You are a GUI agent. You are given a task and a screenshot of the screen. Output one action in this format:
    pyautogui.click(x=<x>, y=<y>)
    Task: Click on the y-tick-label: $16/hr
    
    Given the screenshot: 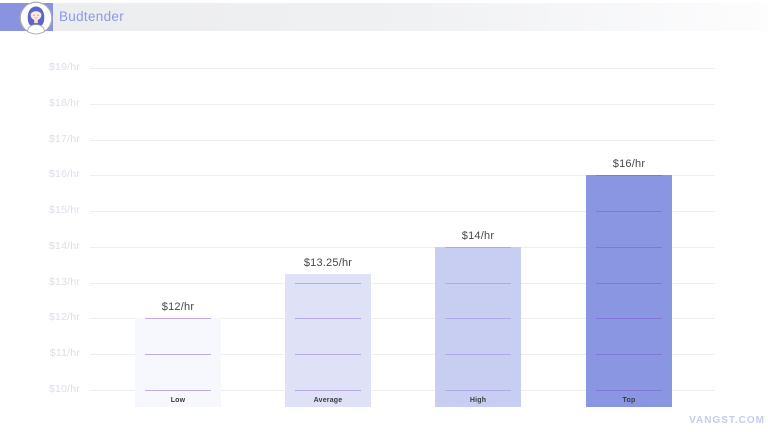 What is the action you would take?
    pyautogui.click(x=64, y=174)
    